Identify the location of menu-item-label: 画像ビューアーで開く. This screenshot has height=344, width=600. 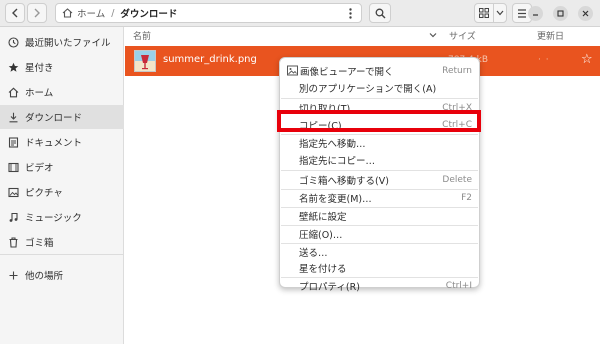
(347, 72).